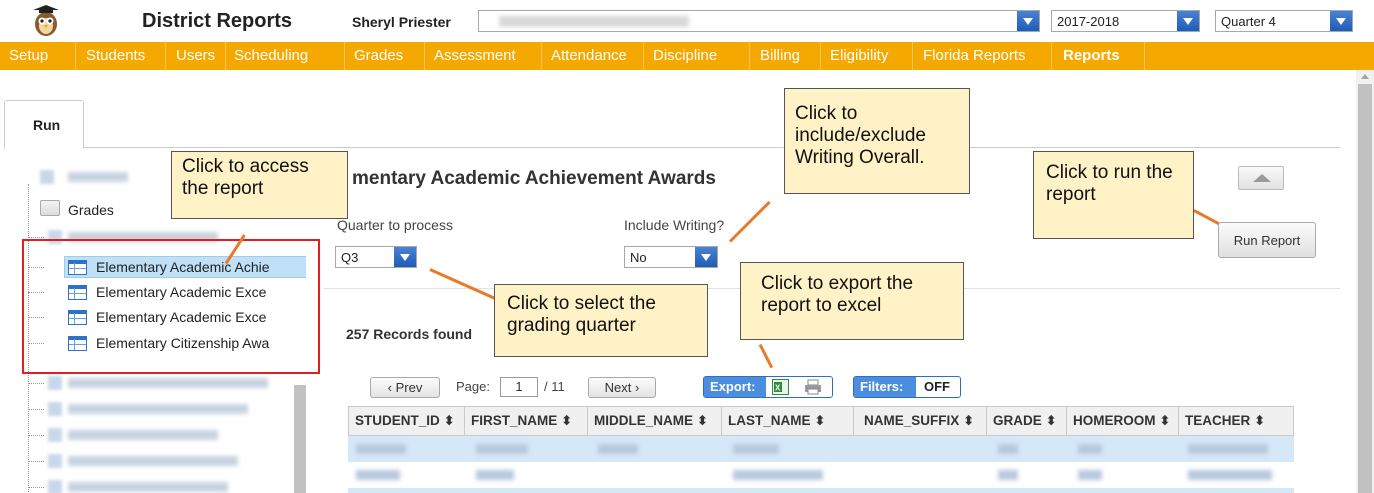  I want to click on nav-item-grades: Grades, so click(378, 56).